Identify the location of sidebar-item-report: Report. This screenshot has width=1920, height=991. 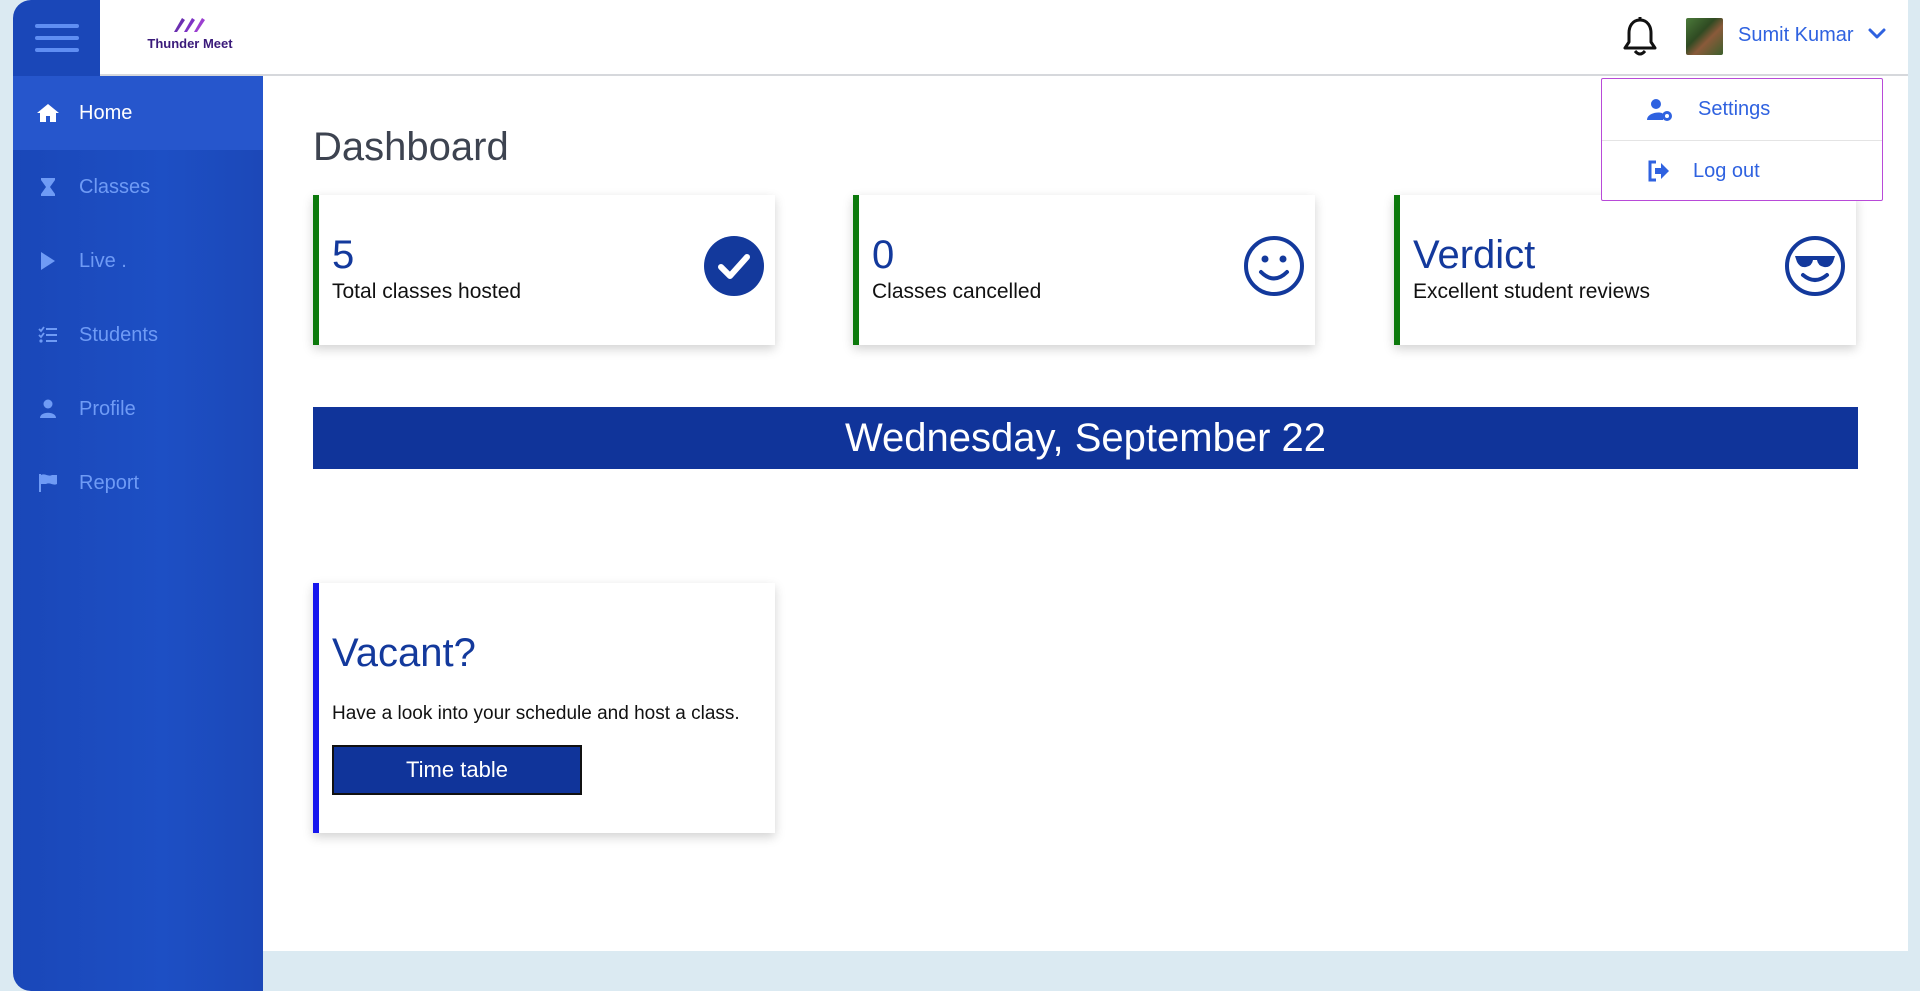
(138, 483).